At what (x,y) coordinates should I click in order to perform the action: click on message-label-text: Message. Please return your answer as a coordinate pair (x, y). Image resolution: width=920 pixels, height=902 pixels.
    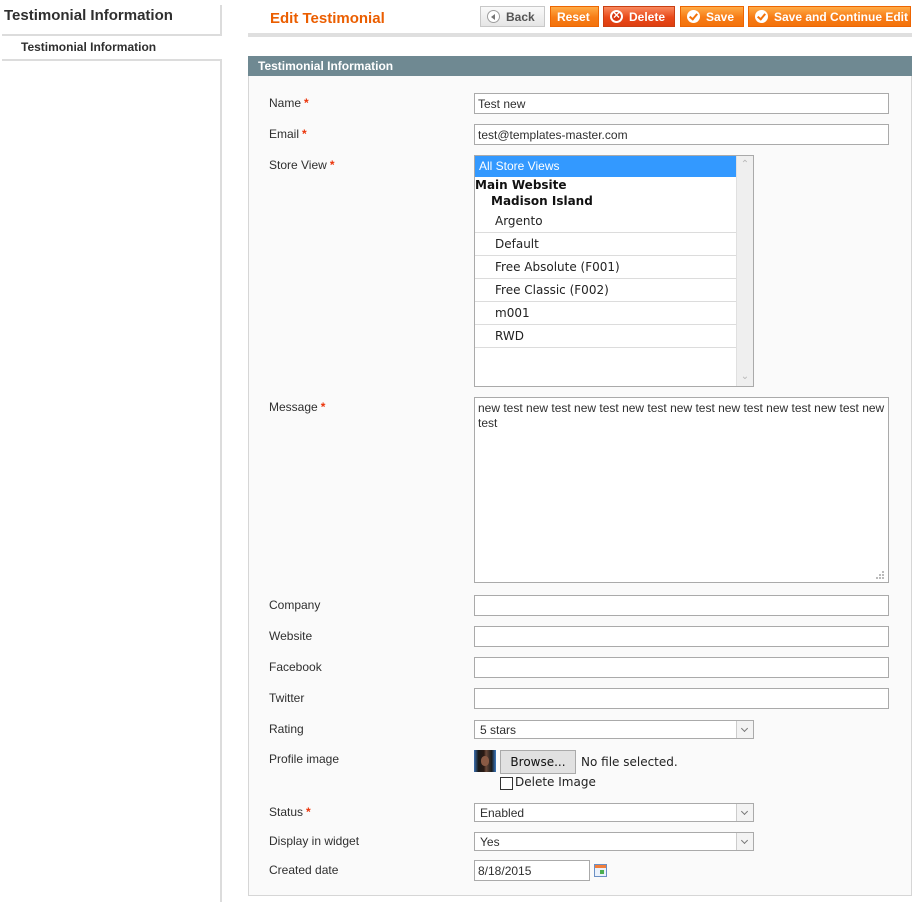
    Looking at the image, I should click on (293, 407).